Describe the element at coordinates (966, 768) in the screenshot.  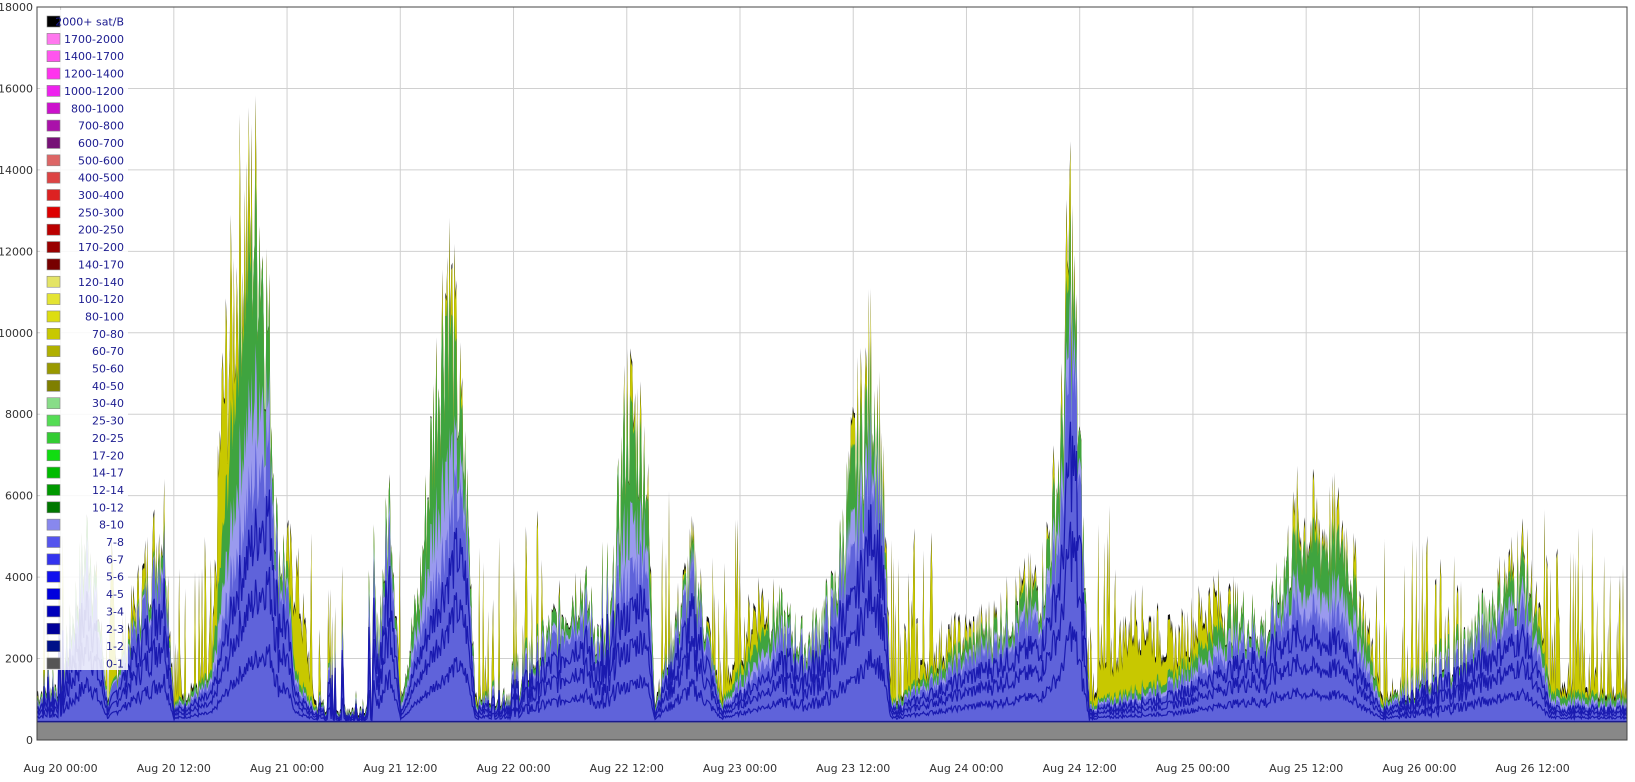
I see `x-tick-label: Aug 24 00:00` at that location.